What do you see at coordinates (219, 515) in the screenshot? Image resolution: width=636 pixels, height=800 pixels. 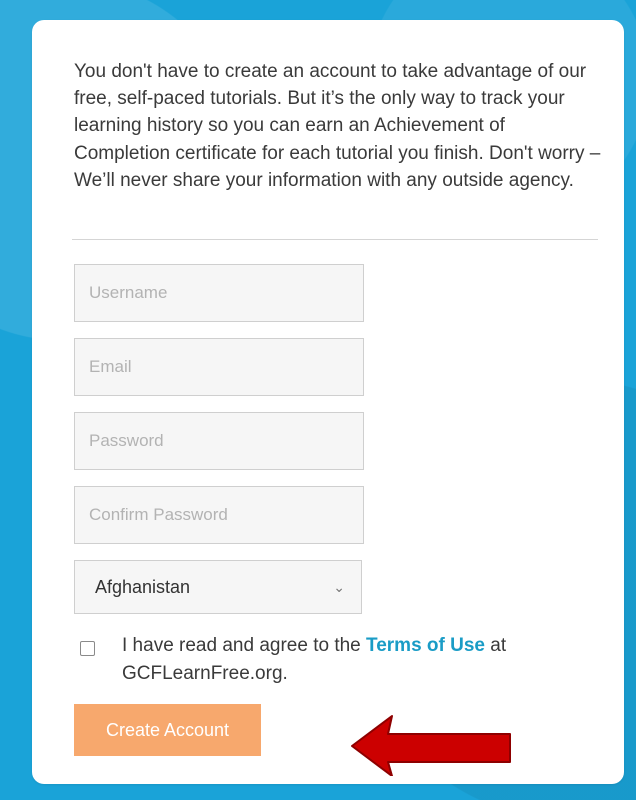 I see `confirm-password-input` at bounding box center [219, 515].